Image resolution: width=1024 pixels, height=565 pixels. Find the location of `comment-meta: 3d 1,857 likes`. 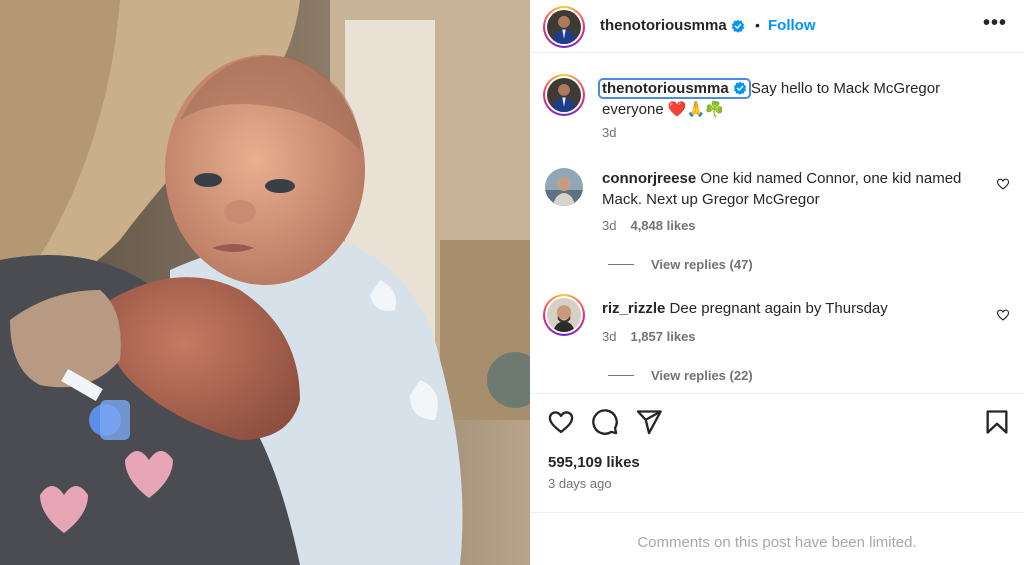

comment-meta: 3d 1,857 likes is located at coordinates (649, 336).